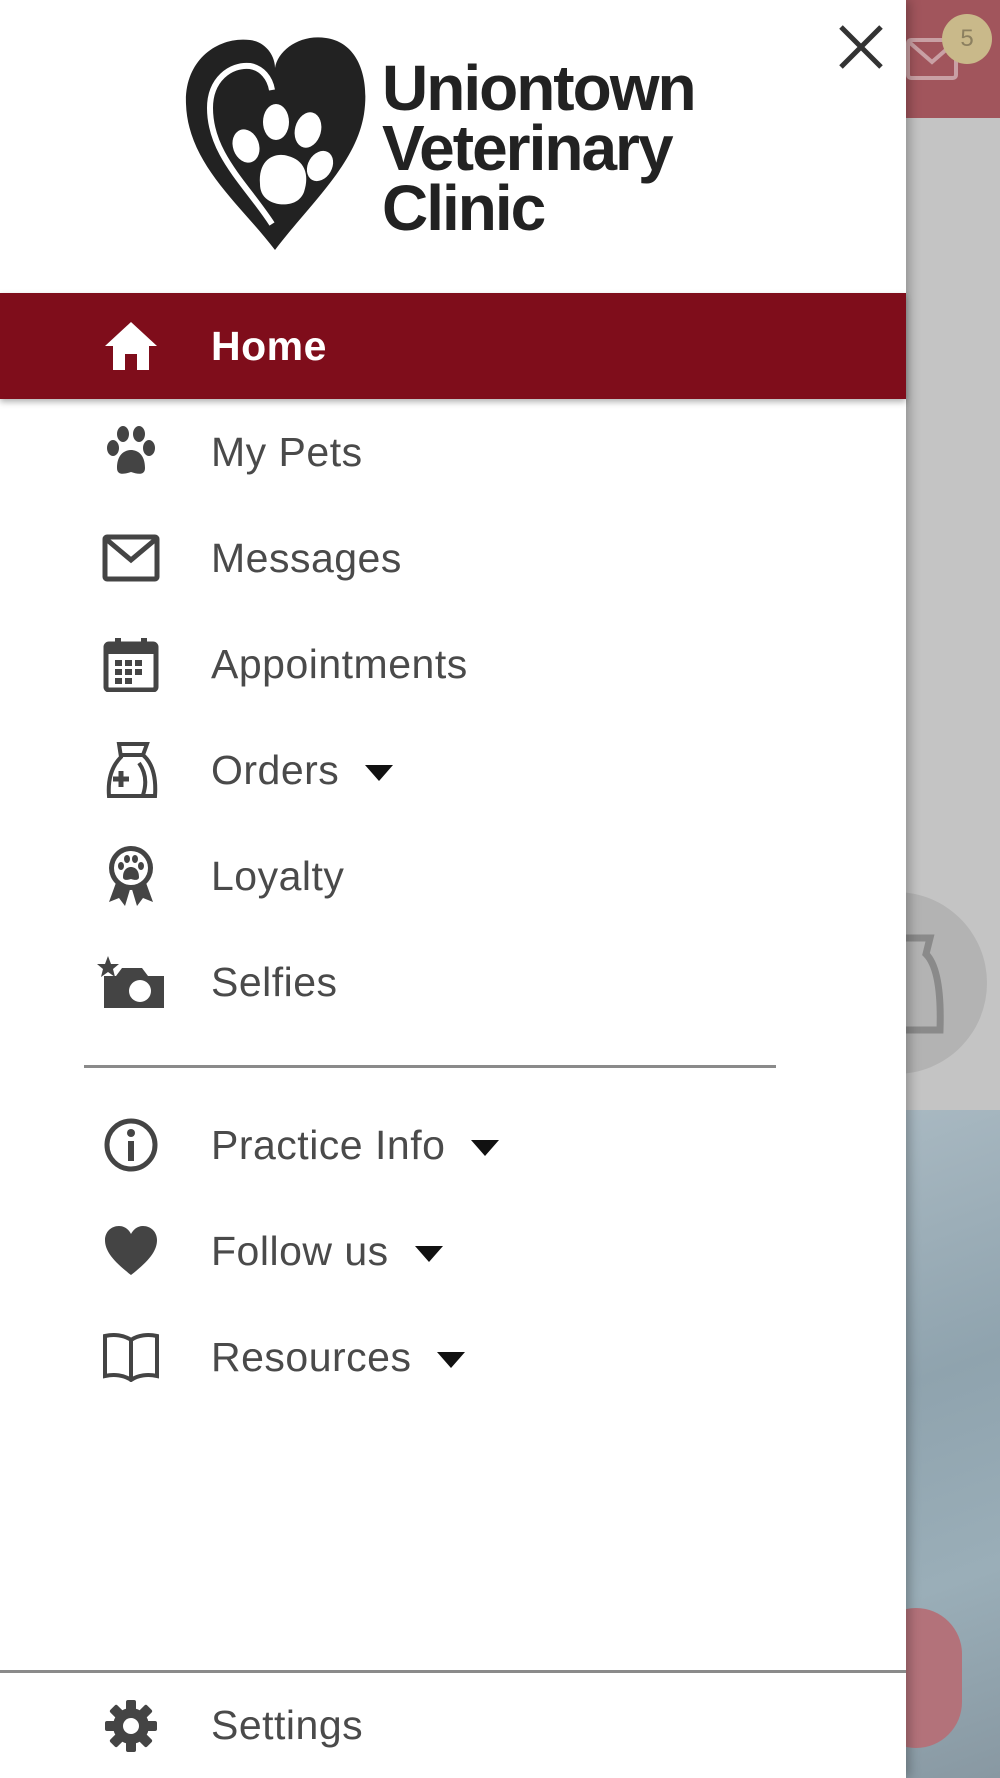 This screenshot has height=1778, width=1000. What do you see at coordinates (131, 1726) in the screenshot?
I see `gear-icon` at bounding box center [131, 1726].